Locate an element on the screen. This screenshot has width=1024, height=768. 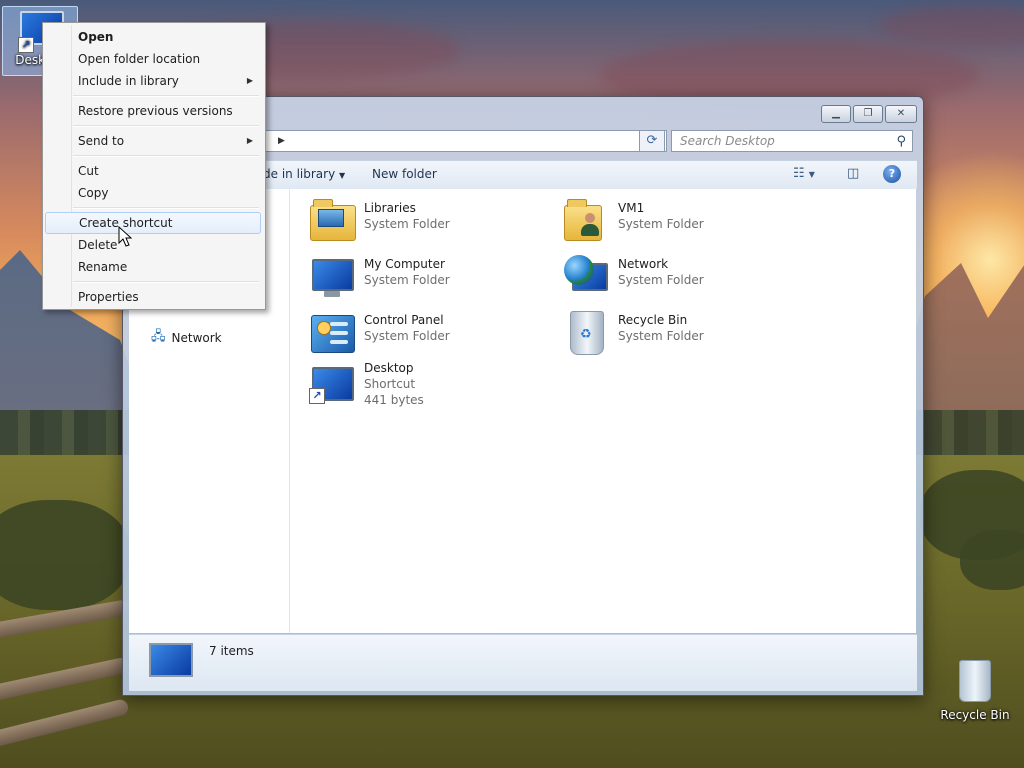
menu-item-include-in-library: Include in library ▶ is located at coordinates (153, 81).